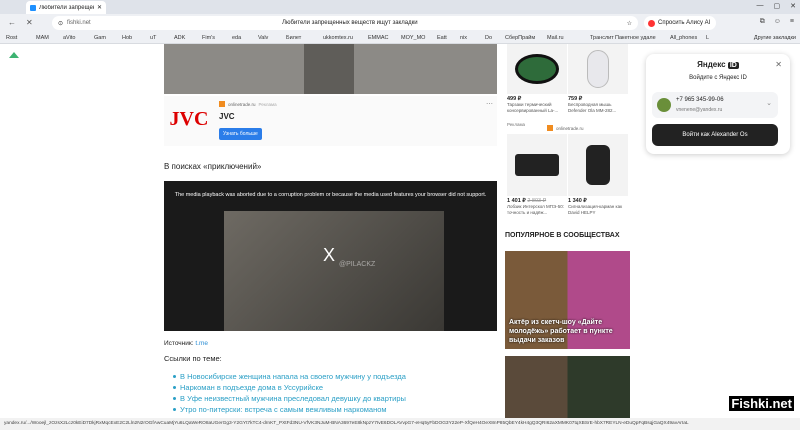 The width and height of the screenshot is (800, 430). Describe the element at coordinates (715, 135) in the screenshot. I see `login-button: Войти как Alexander Os` at that location.